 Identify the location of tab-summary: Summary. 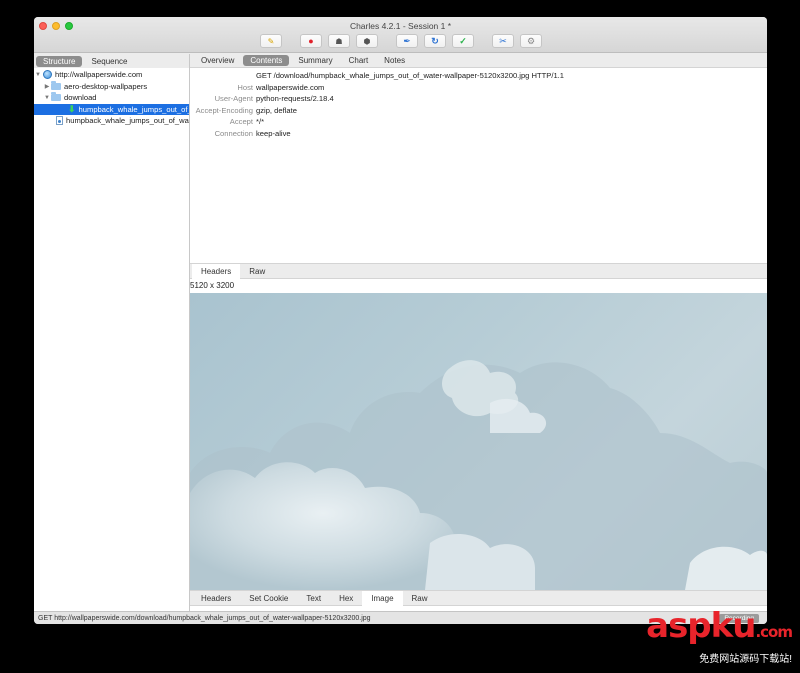
(315, 60).